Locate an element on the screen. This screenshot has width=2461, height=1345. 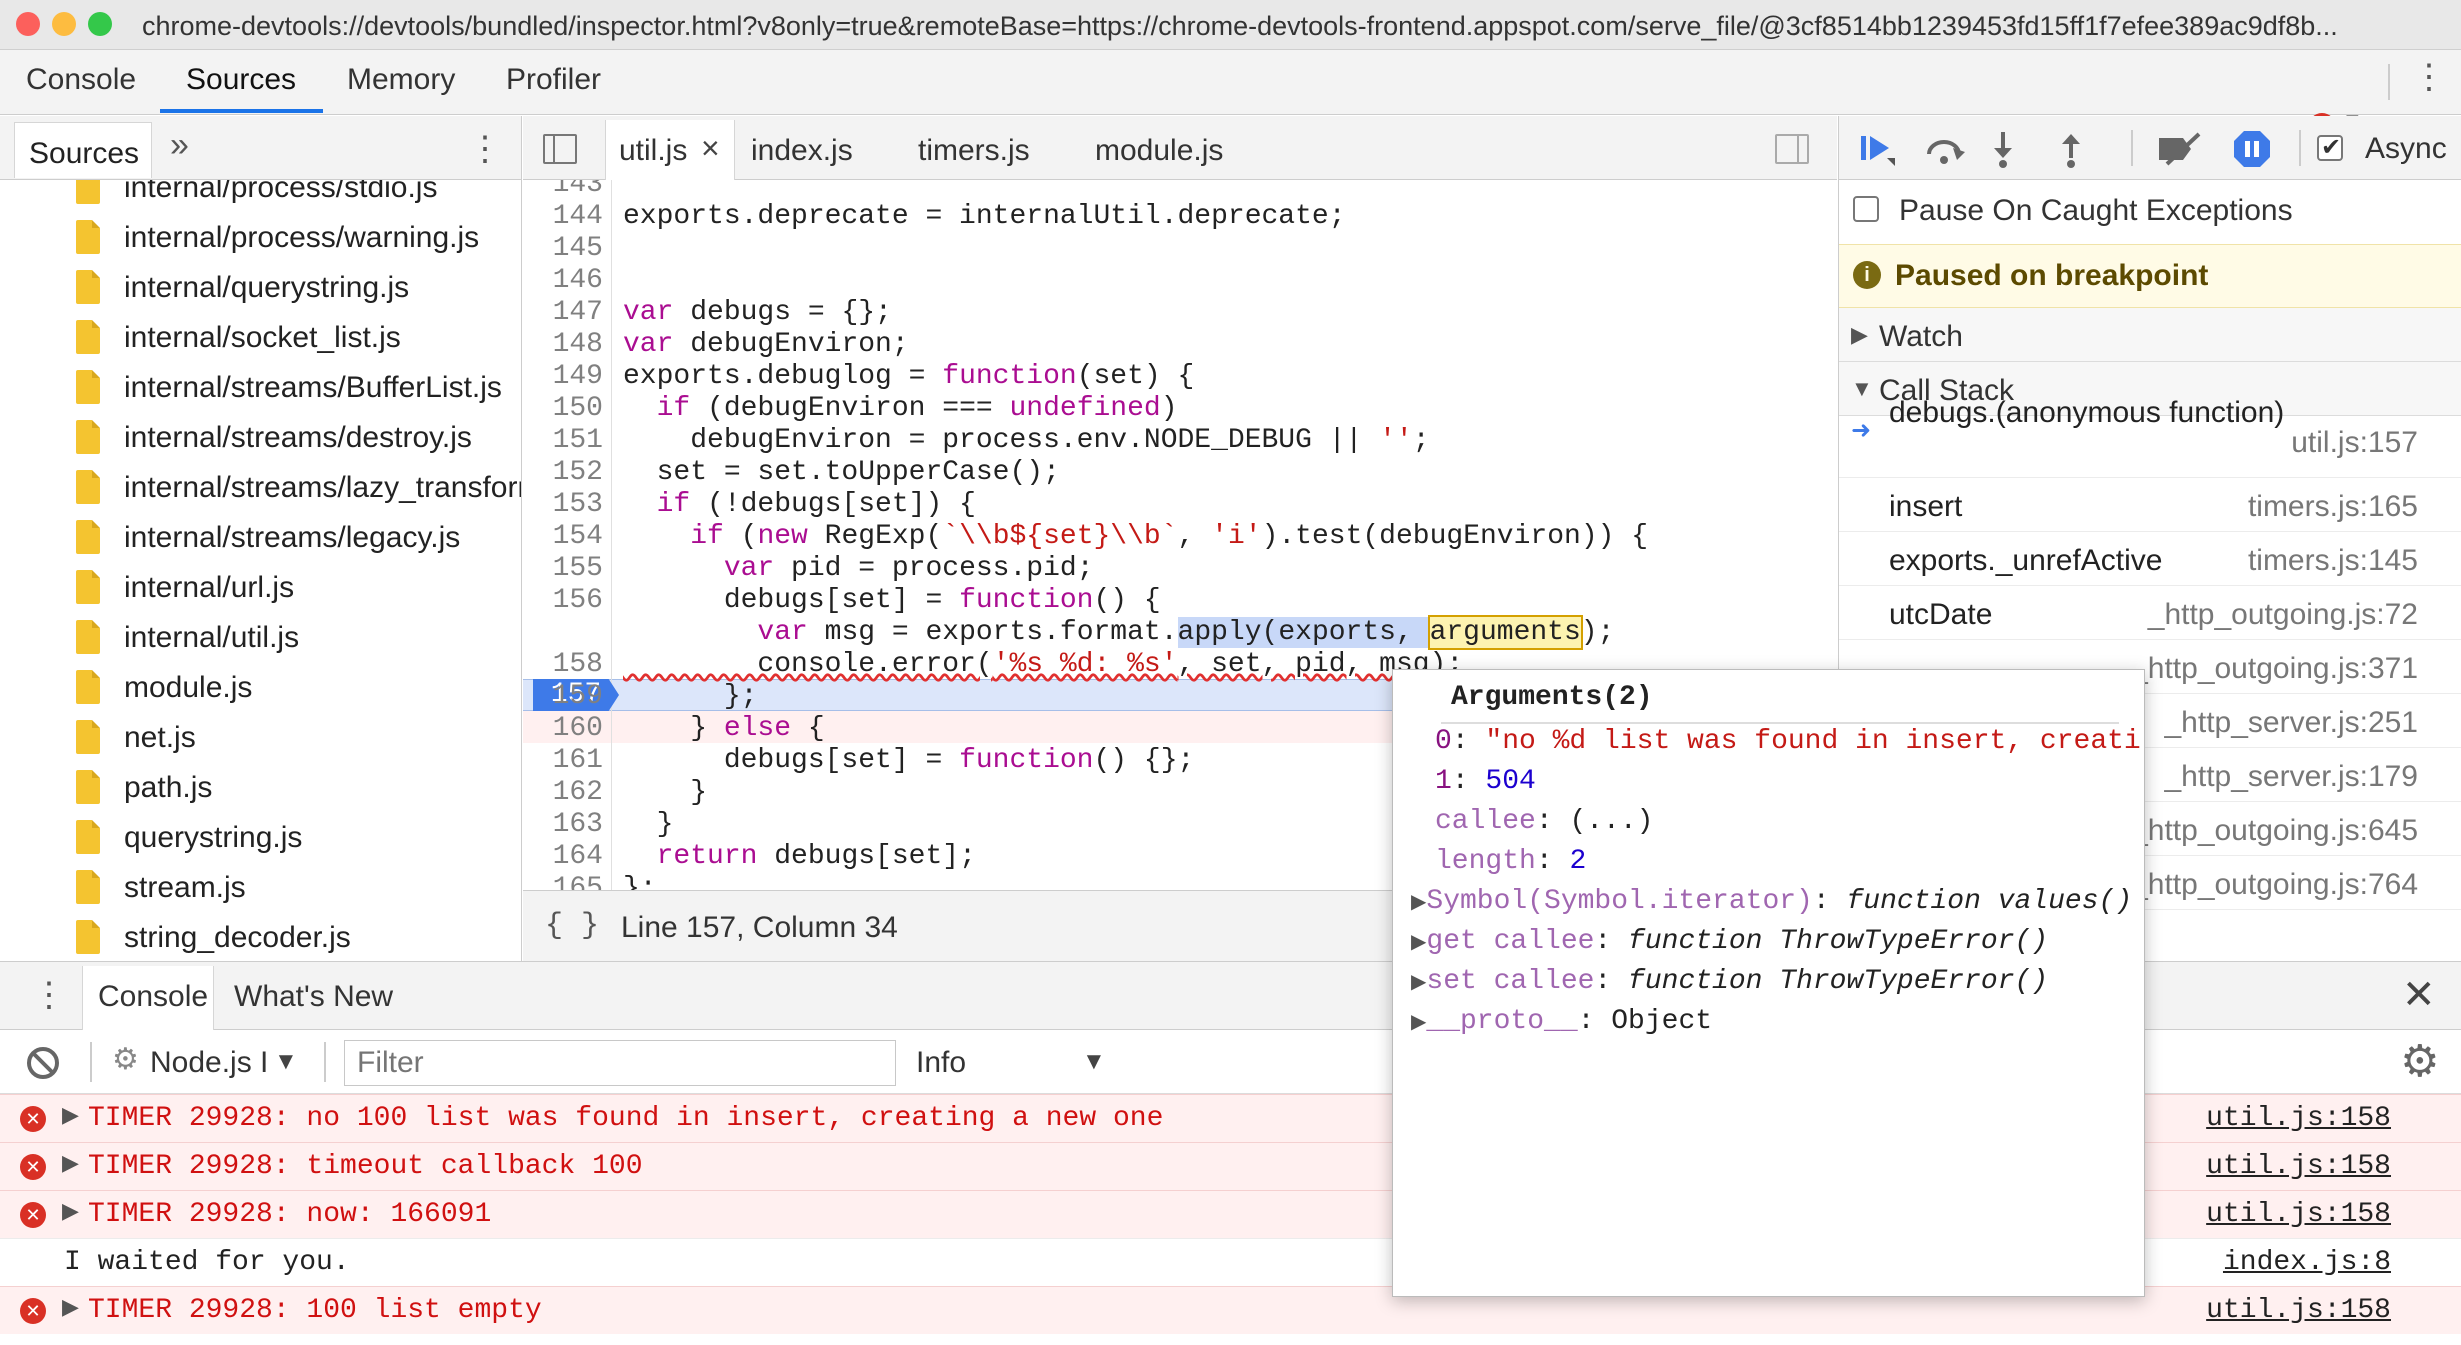
call-frame: exports._unrefActive timers.js:145 is located at coordinates (2150, 559).